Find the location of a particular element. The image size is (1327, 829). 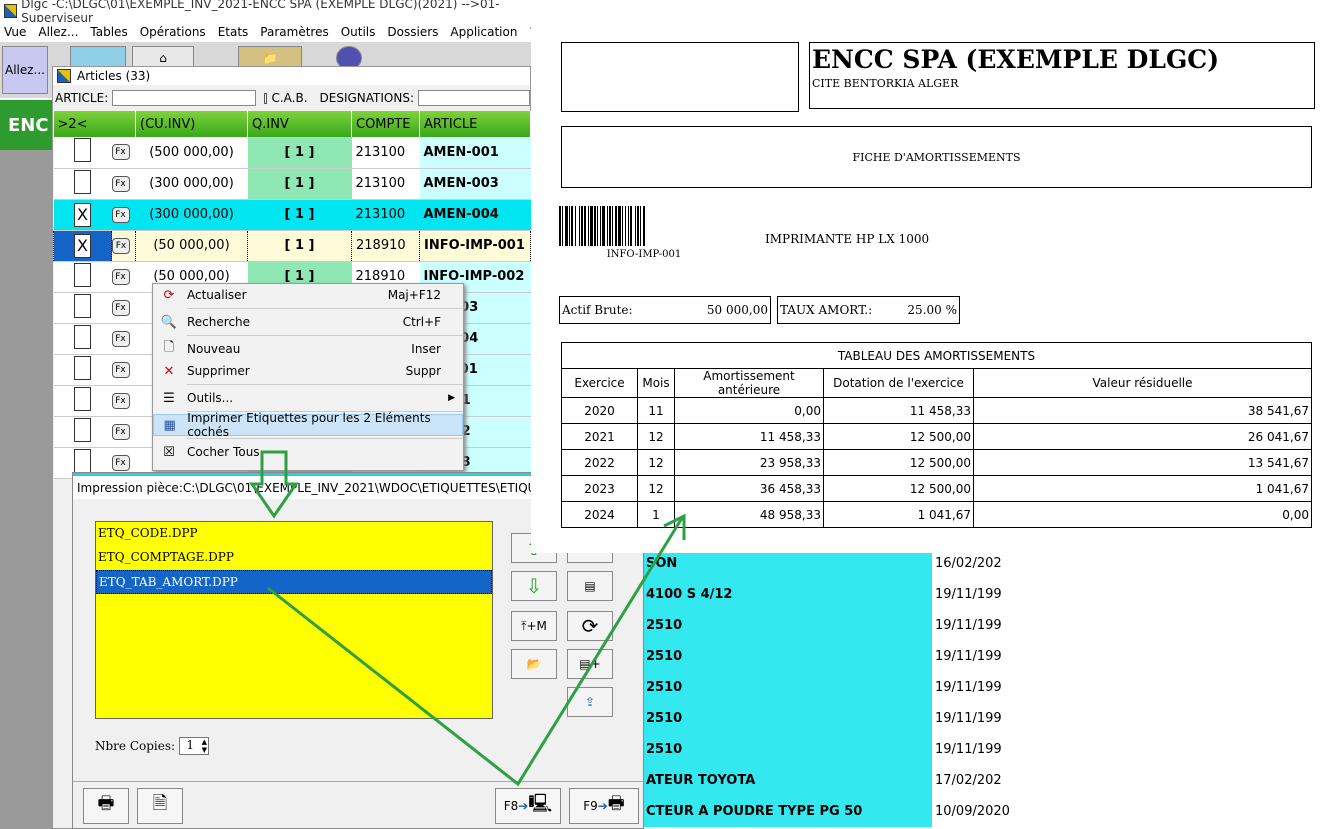

menu-vue: Vue is located at coordinates (15, 32).